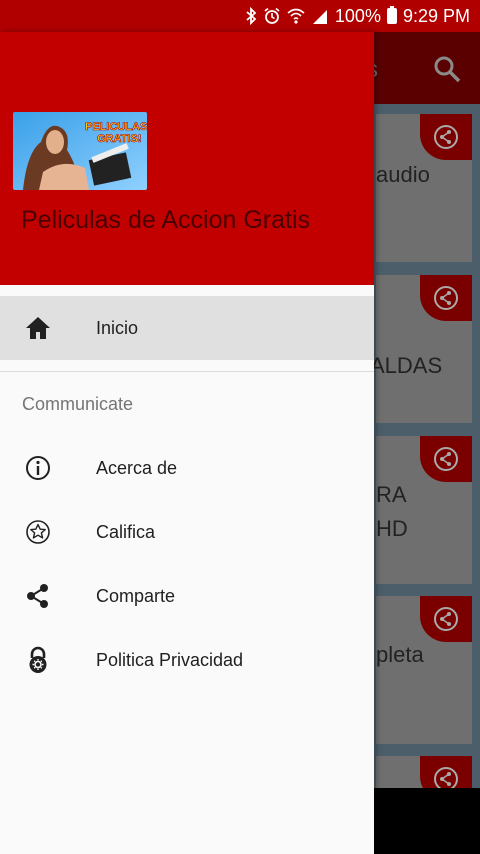 Image resolution: width=480 pixels, height=854 pixels. What do you see at coordinates (137, 467) in the screenshot?
I see `drawer-item-label: Acerca de` at bounding box center [137, 467].